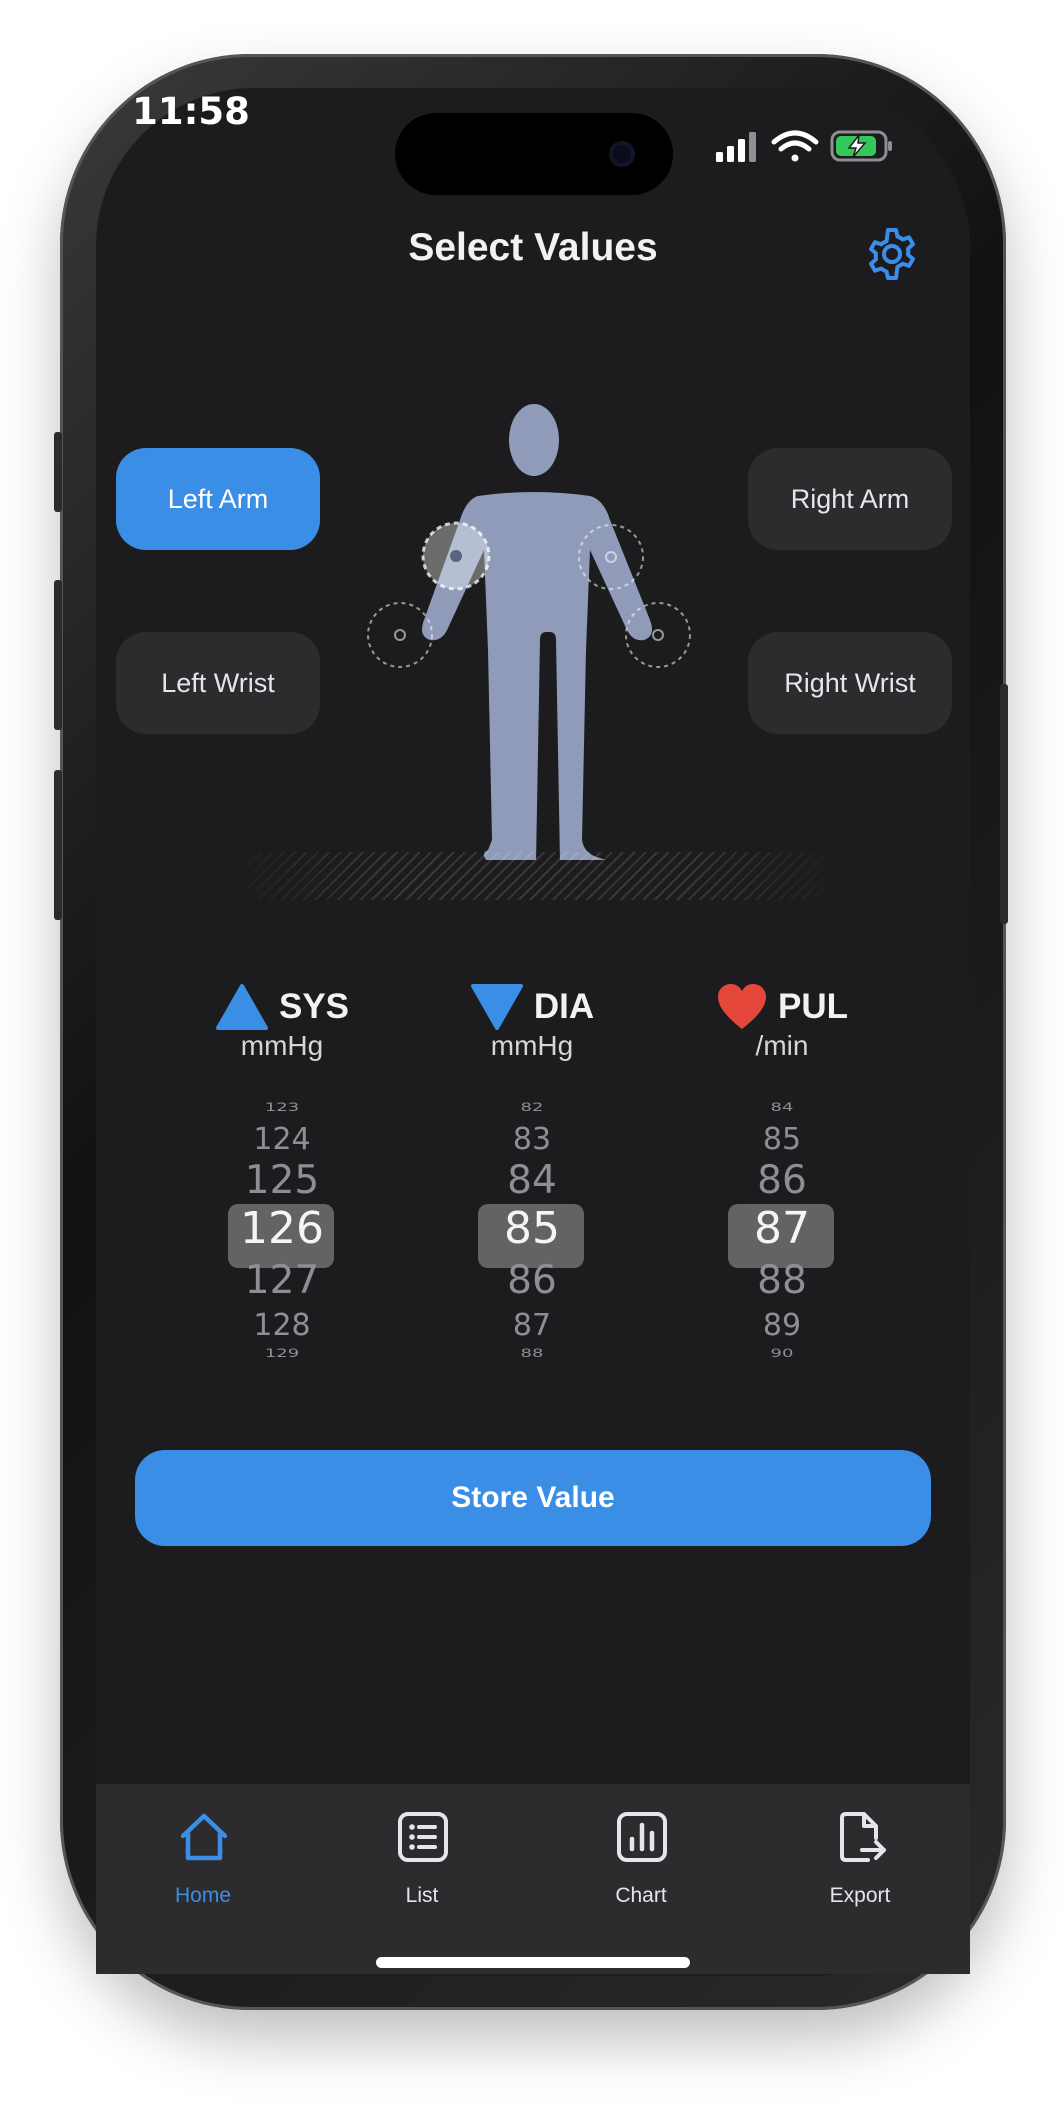 The width and height of the screenshot is (1064, 2112). I want to click on sys-value-6: 129, so click(282, 1354).